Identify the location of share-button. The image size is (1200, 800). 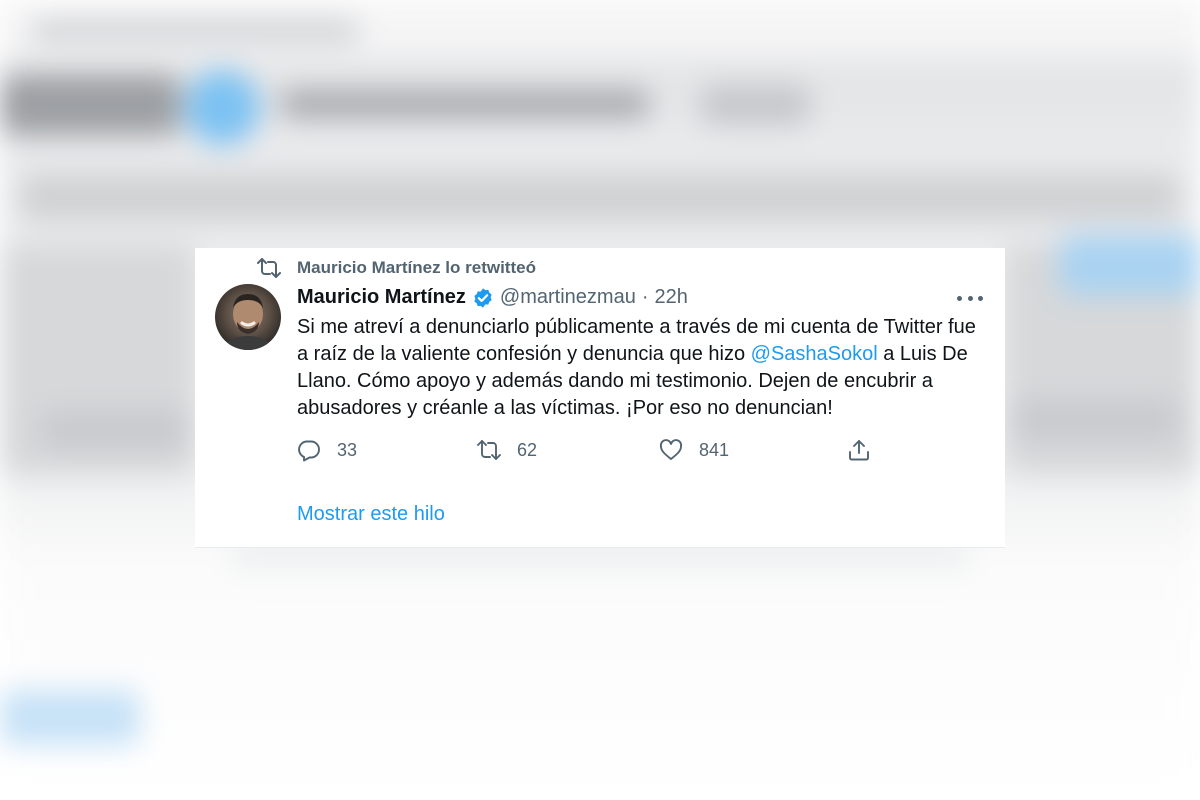
(867, 450).